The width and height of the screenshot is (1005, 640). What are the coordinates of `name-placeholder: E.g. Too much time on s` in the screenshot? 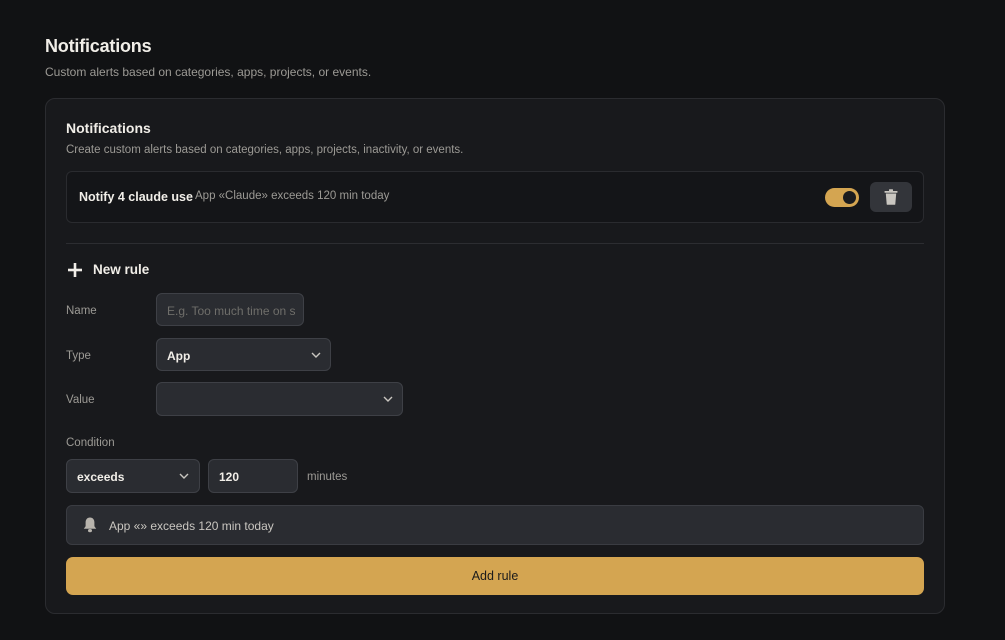 It's located at (231, 311).